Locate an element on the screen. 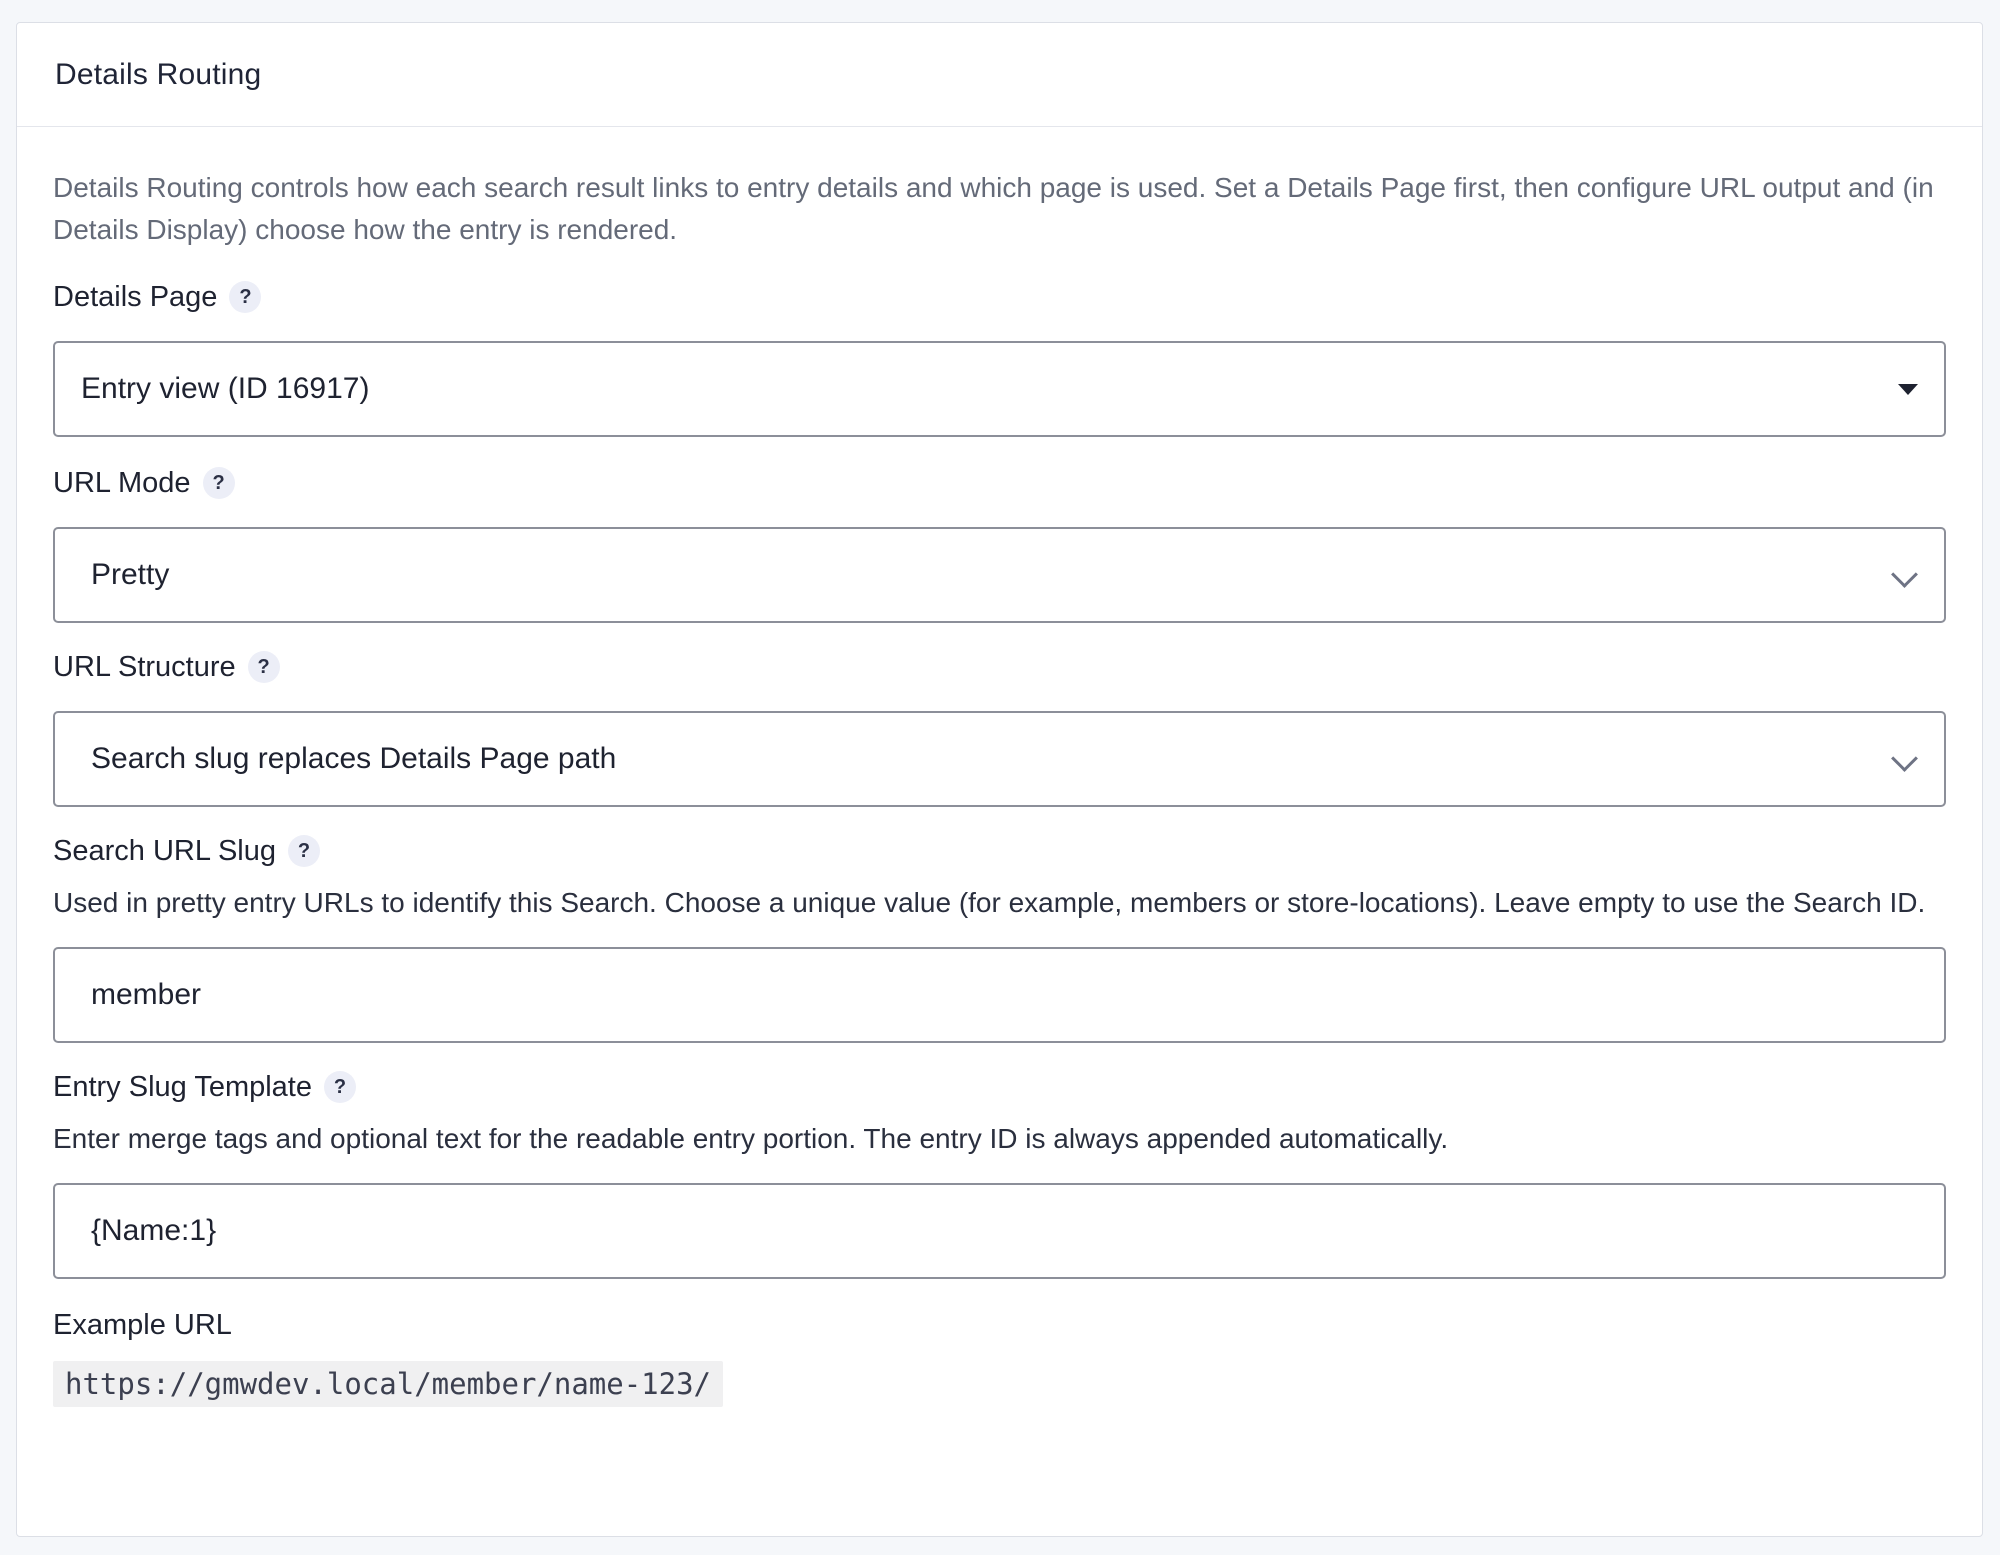 This screenshot has width=2000, height=1555. url-mode-label-text: URL Mode is located at coordinates (122, 482).